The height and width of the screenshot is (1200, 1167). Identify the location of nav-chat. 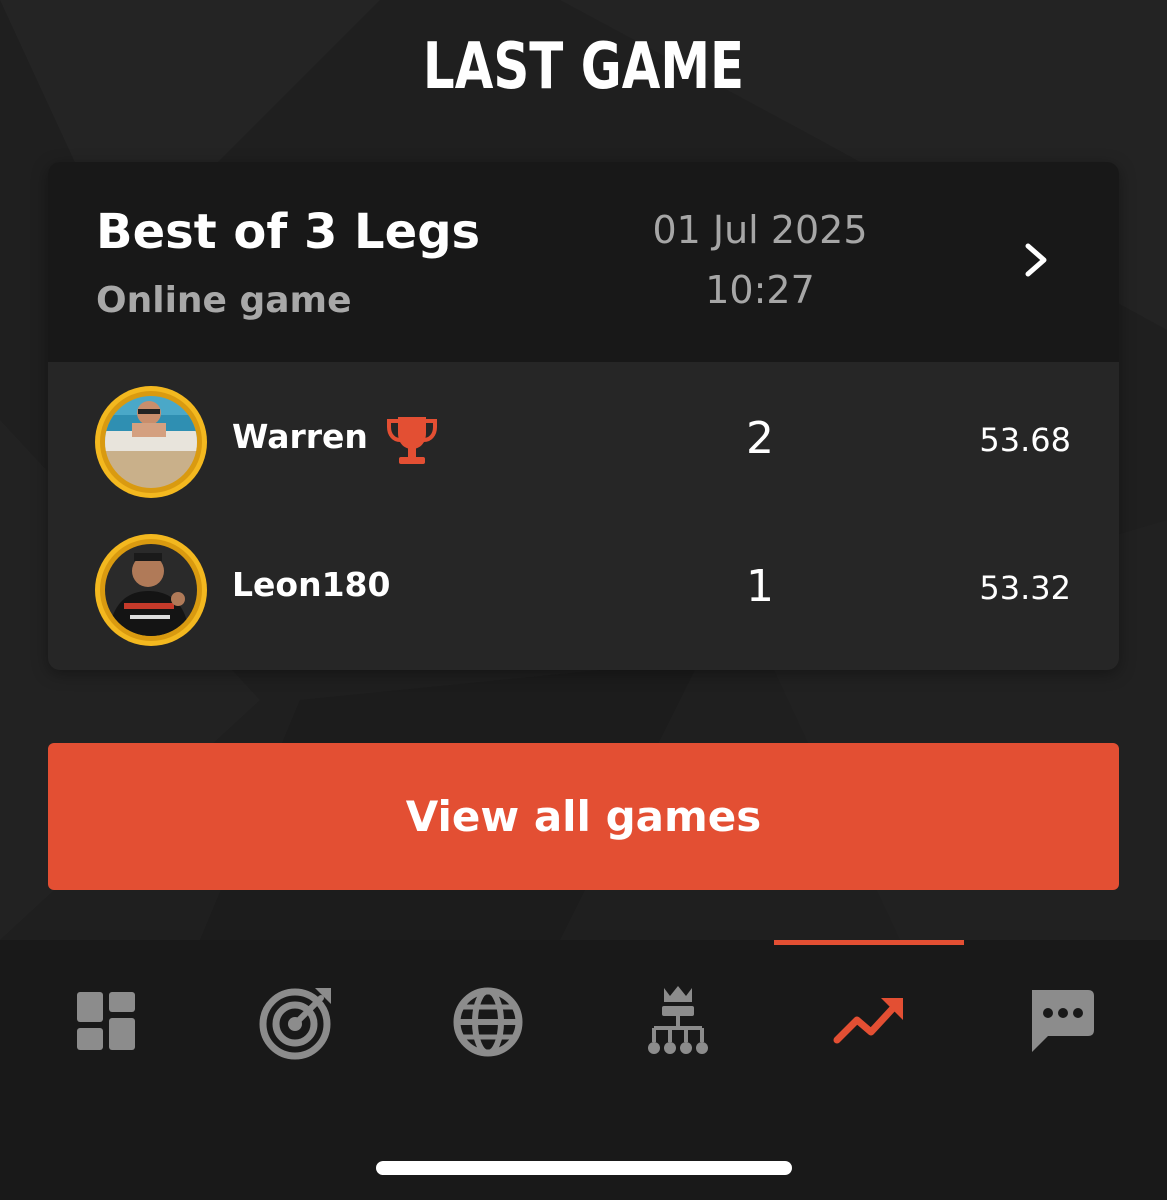
(1060, 1025).